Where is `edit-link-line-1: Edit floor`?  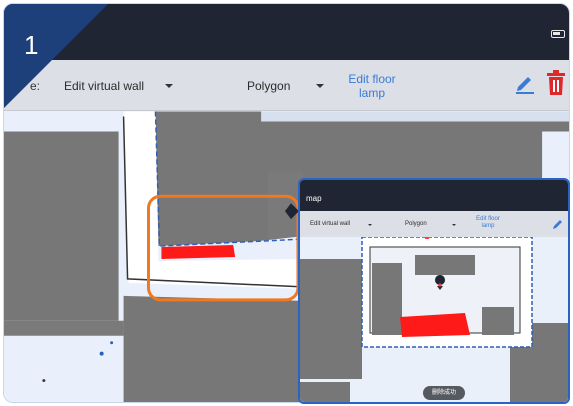
edit-link-line-1: Edit floor is located at coordinates (372, 79).